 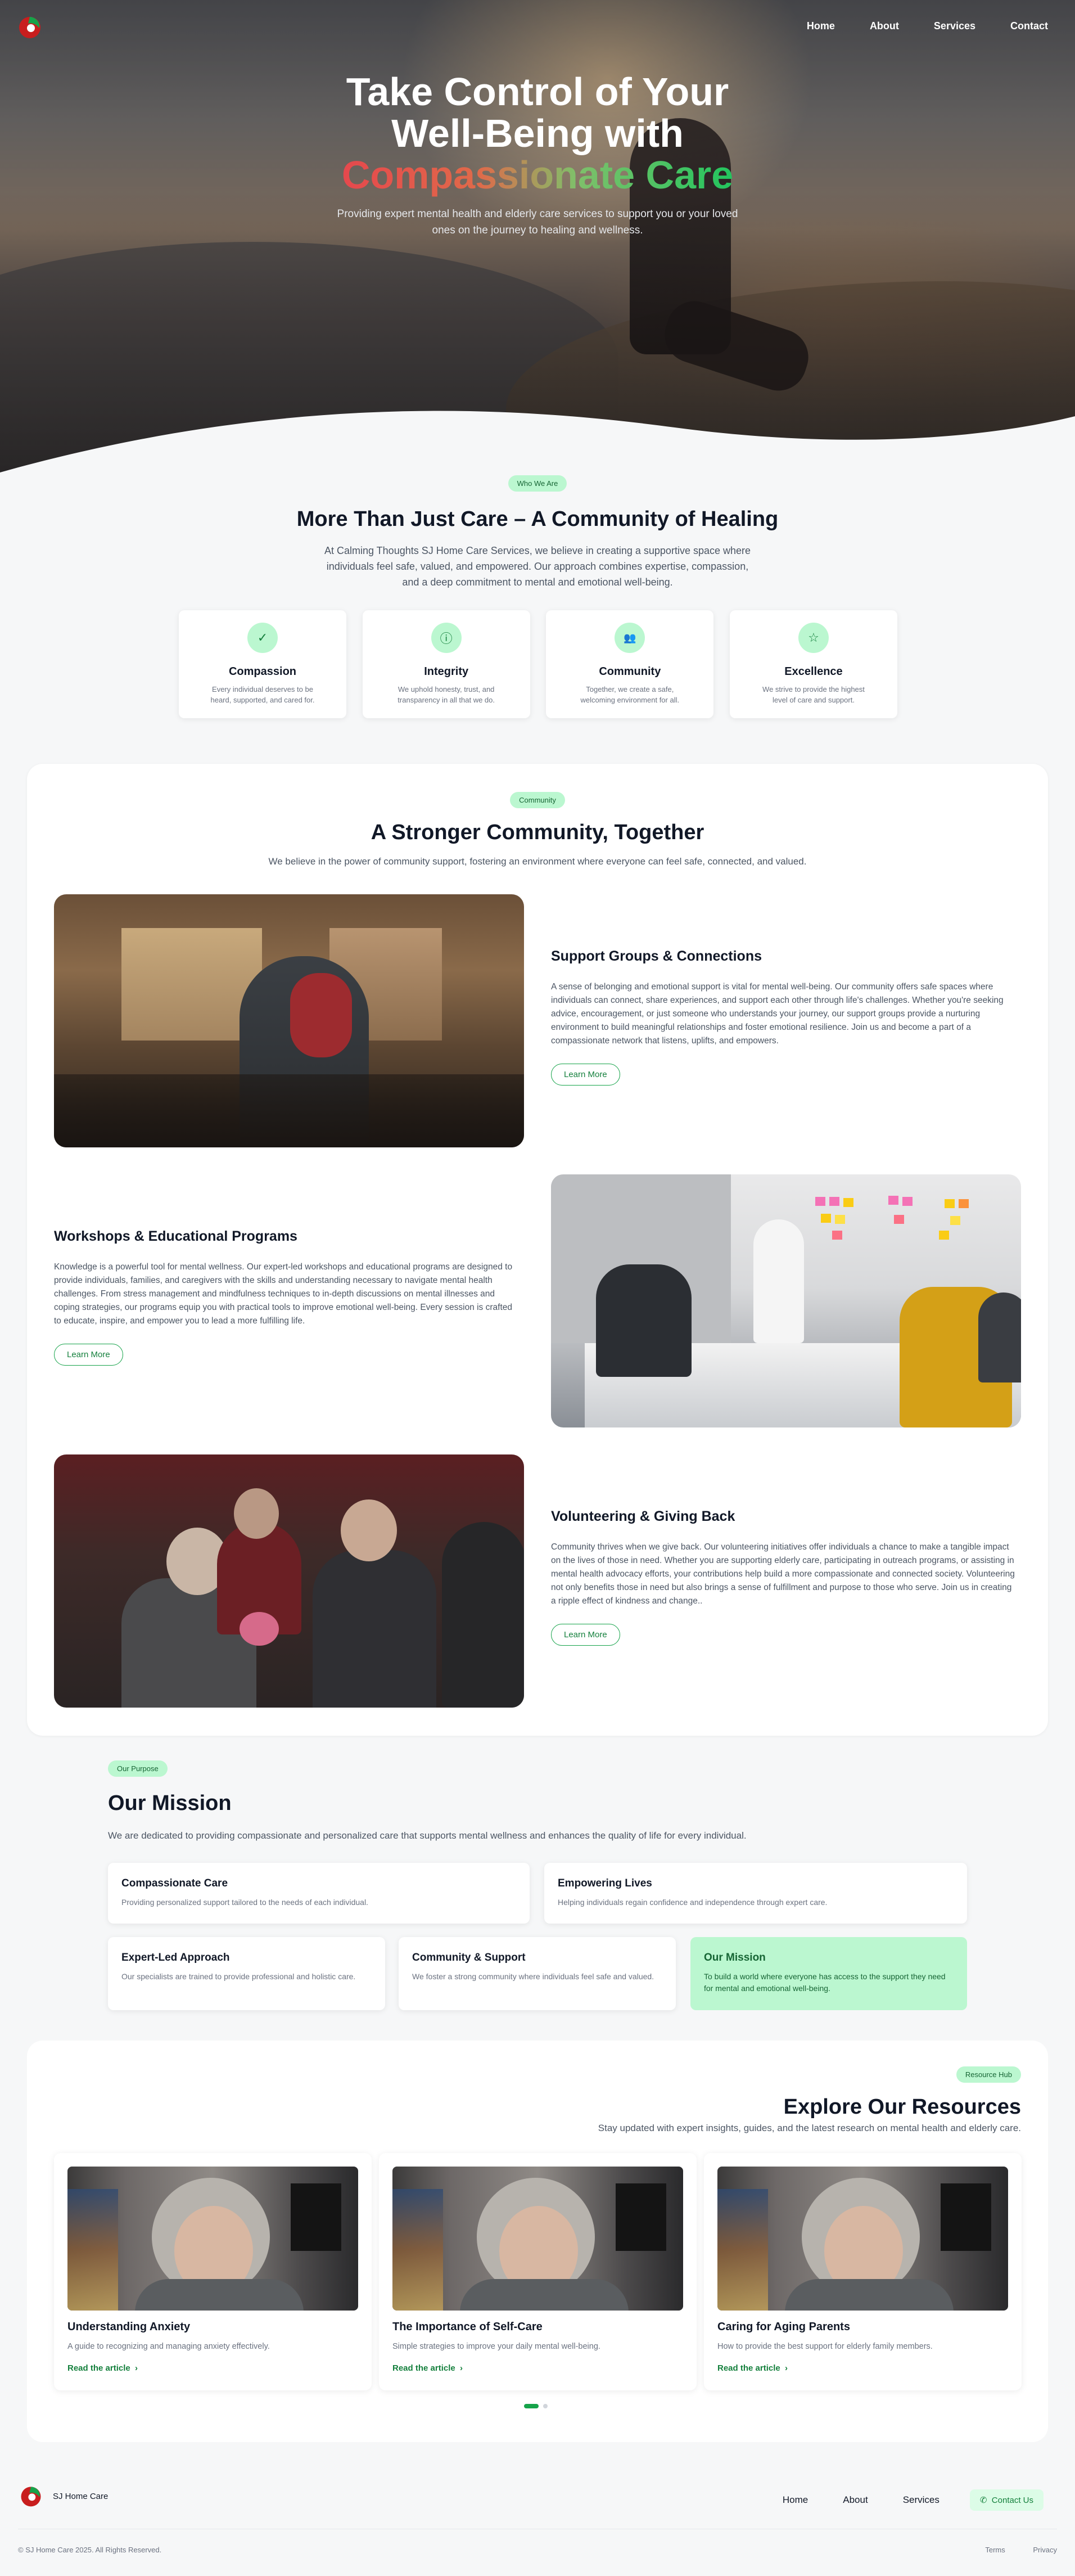 What do you see at coordinates (138, 1768) in the screenshot?
I see `section-pill: Our Purpose` at bounding box center [138, 1768].